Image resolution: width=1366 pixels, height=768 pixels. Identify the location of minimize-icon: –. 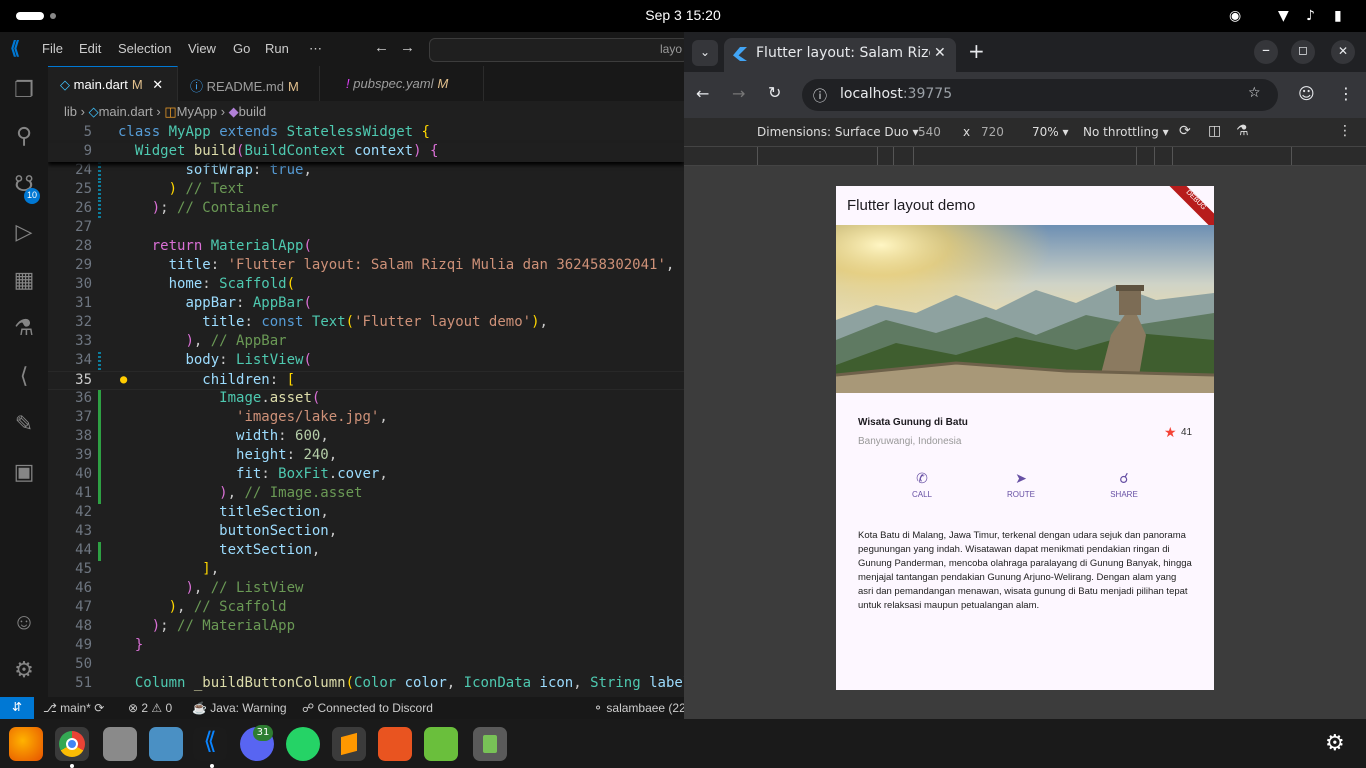
(1266, 52).